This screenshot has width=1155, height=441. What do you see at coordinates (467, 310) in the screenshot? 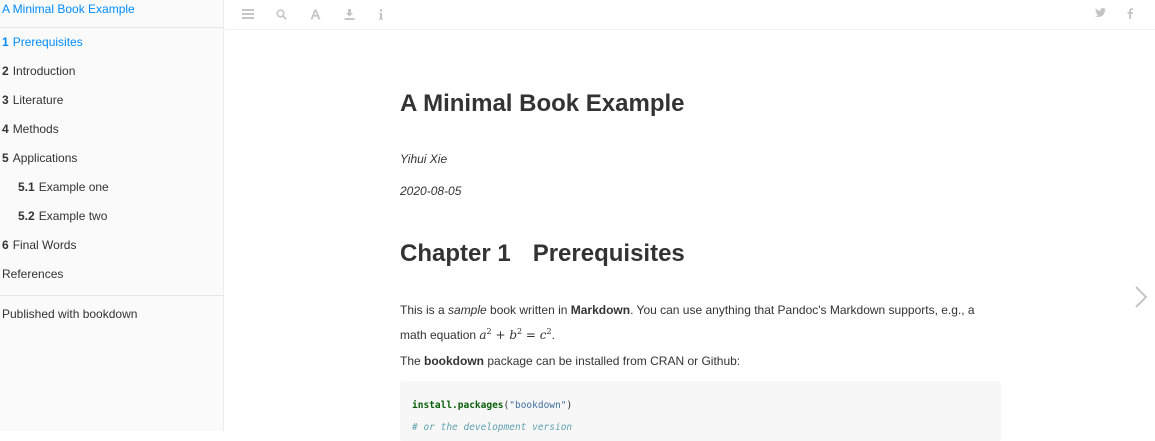
I see `emphasis: sample` at bounding box center [467, 310].